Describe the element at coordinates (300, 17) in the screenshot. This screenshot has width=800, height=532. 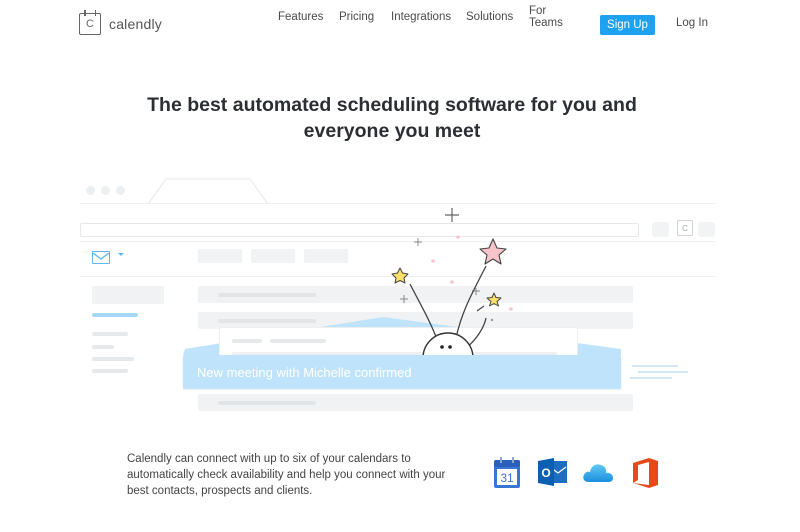
I see `nav-link-features: Features` at that location.